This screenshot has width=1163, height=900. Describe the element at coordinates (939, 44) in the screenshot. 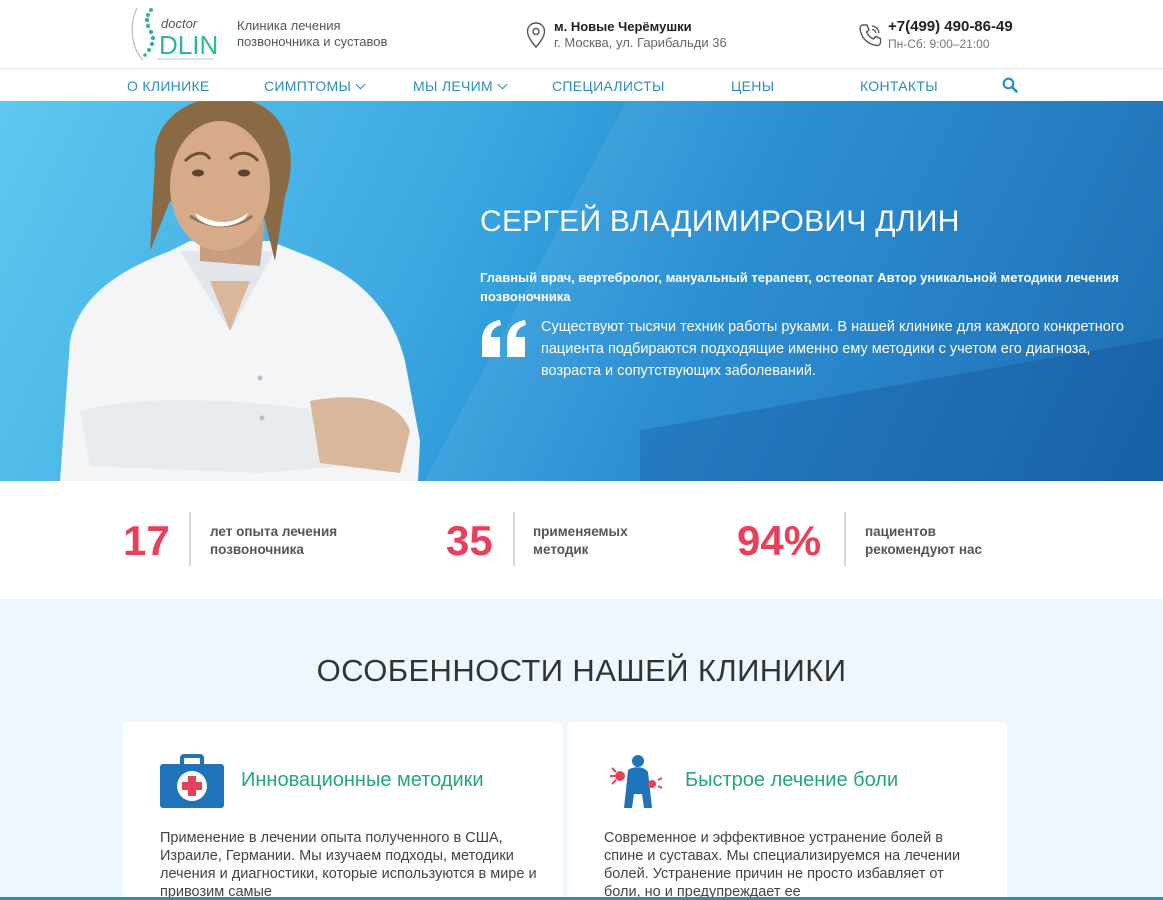

I see `working-hours: Пн-Сб: 9:00–21:00` at that location.